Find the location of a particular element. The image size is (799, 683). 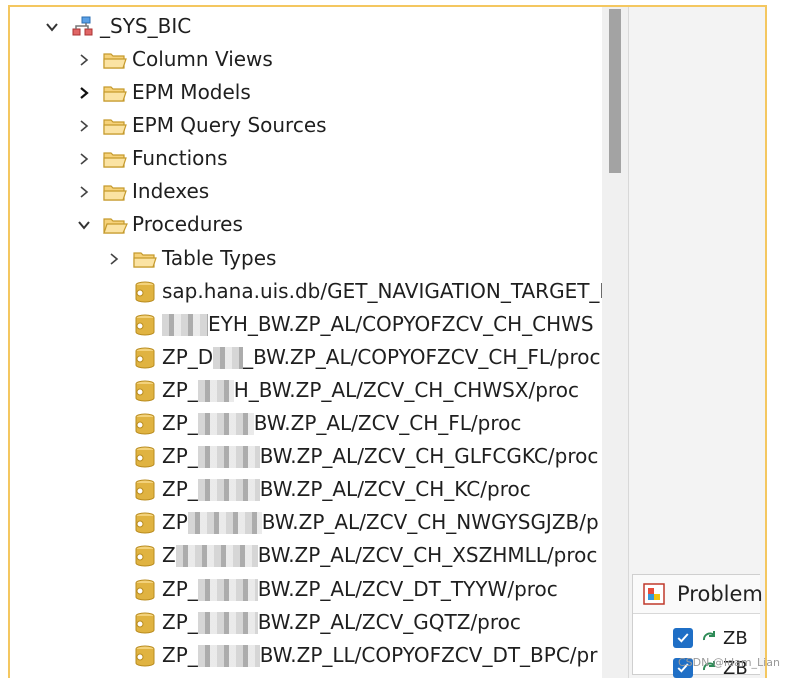

open-folder-icon is located at coordinates (115, 225).